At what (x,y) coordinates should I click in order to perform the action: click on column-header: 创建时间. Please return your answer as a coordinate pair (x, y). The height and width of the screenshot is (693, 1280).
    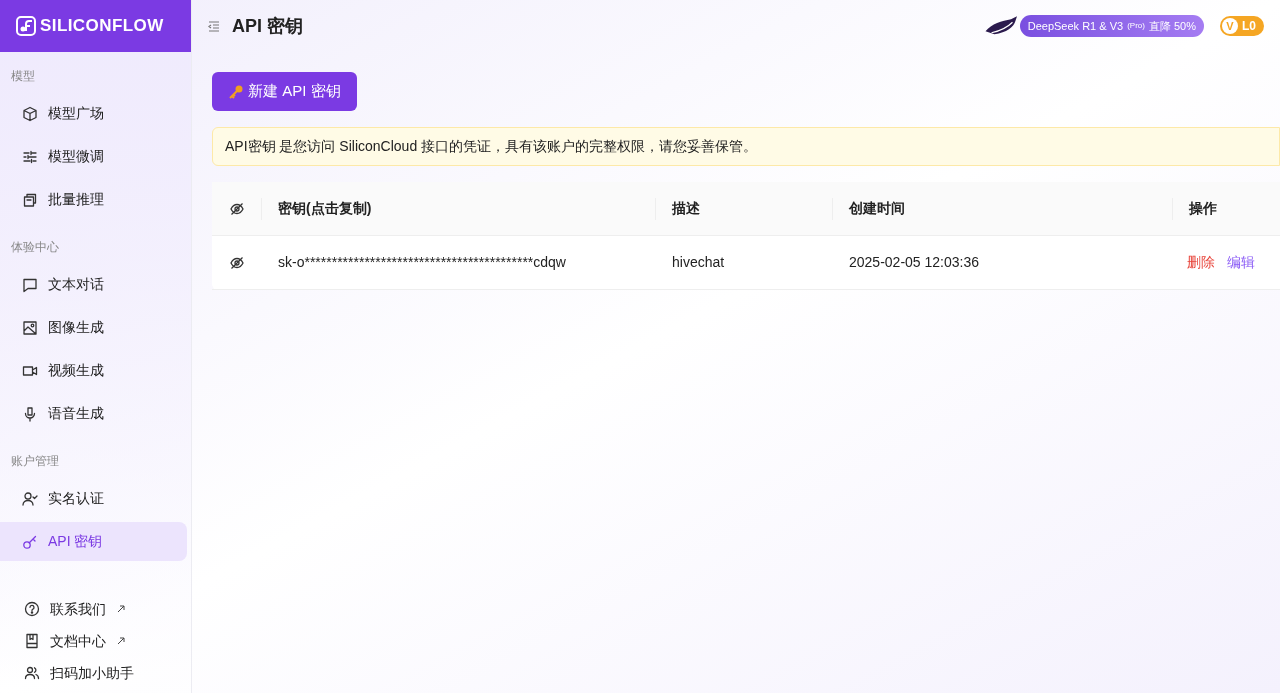
    Looking at the image, I should click on (1003, 208).